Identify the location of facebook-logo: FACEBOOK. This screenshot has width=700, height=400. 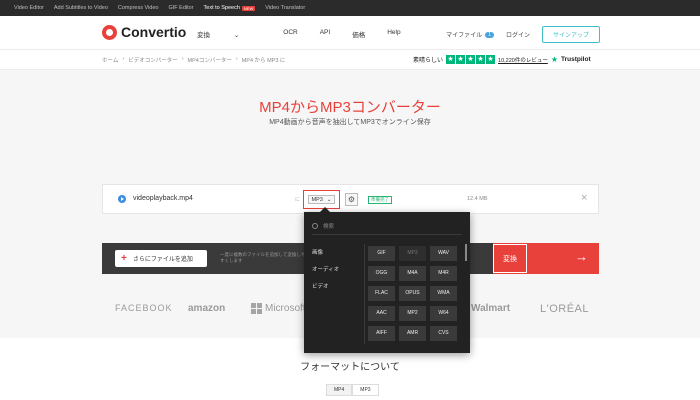
(144, 308).